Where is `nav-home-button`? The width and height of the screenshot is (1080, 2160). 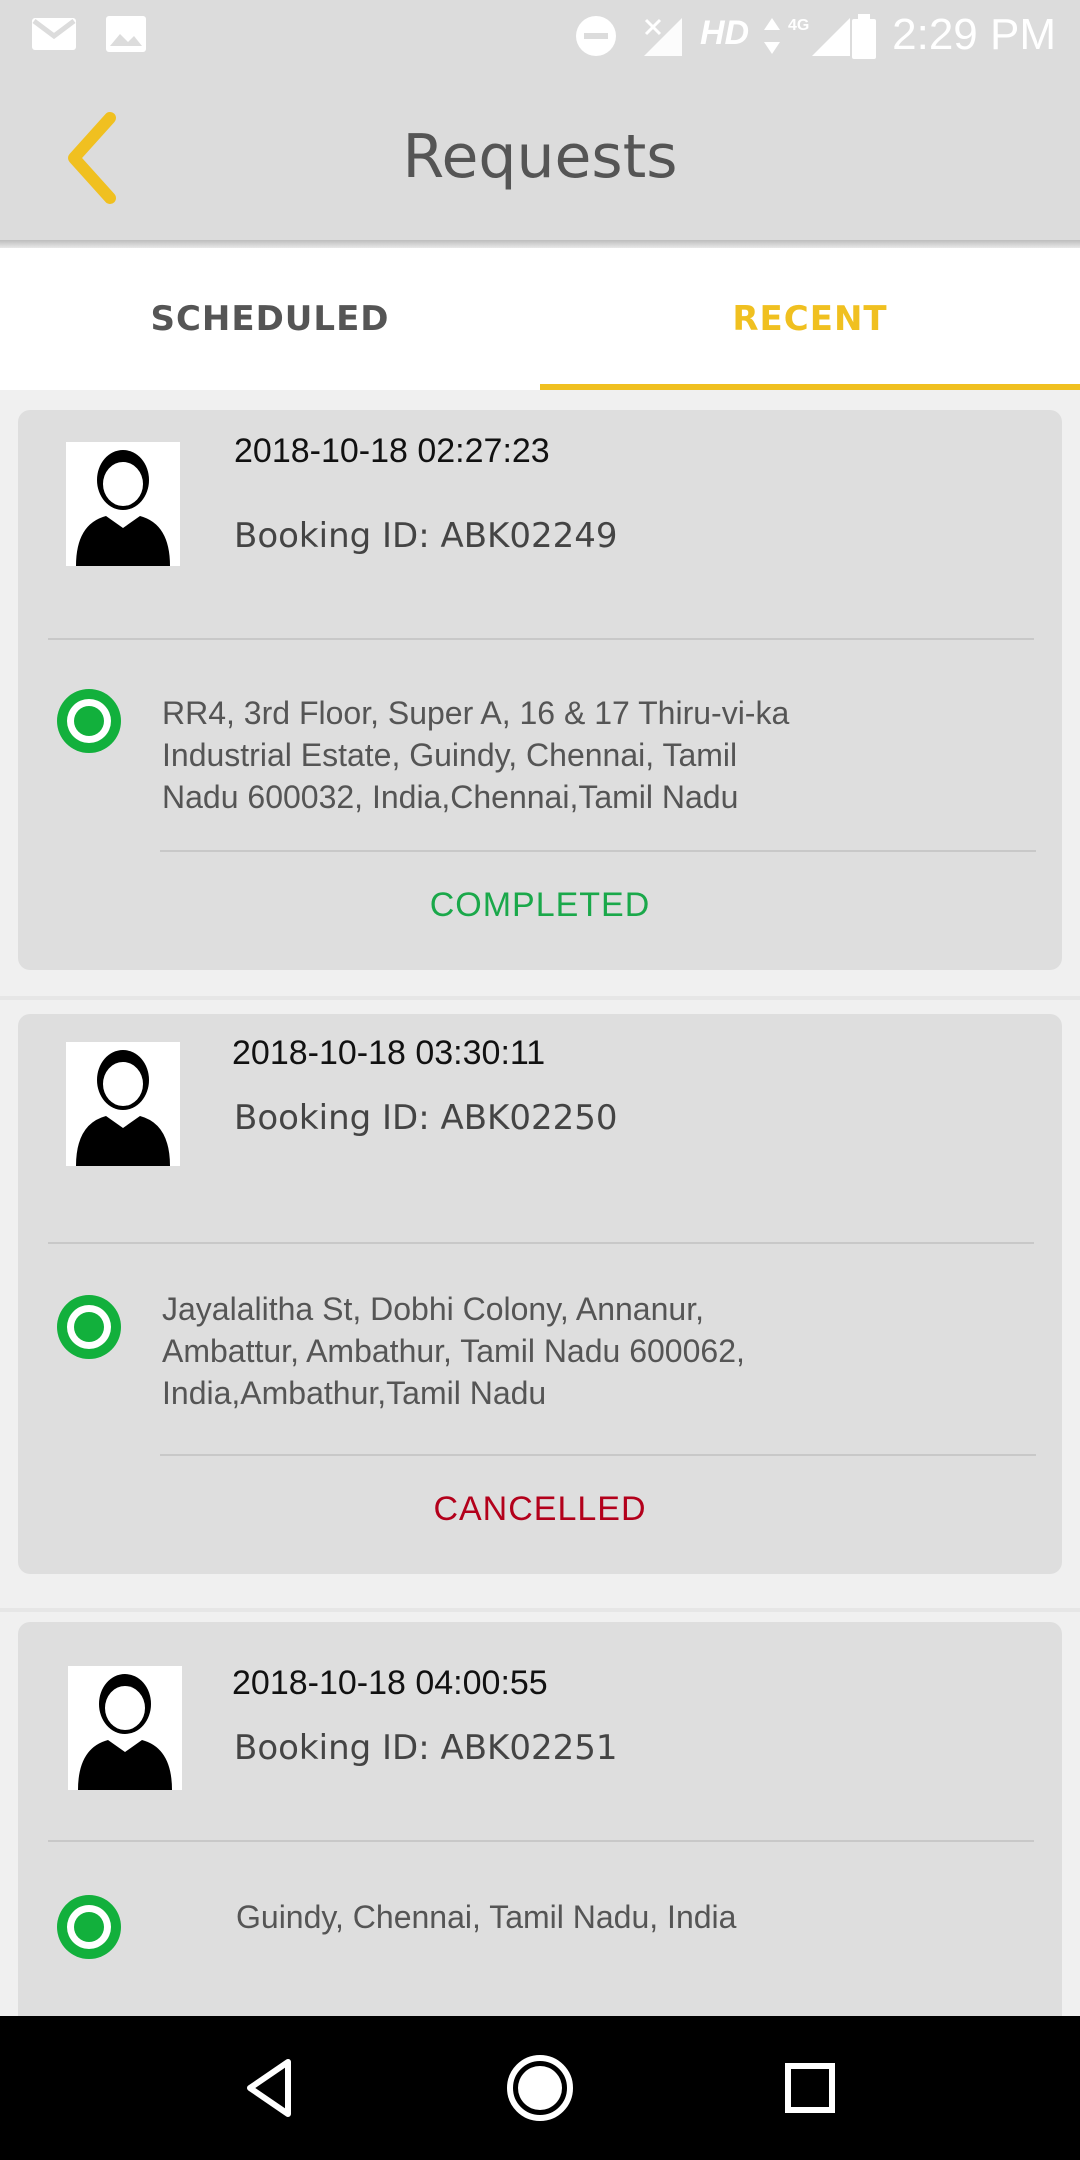
nav-home-button is located at coordinates (540, 2088).